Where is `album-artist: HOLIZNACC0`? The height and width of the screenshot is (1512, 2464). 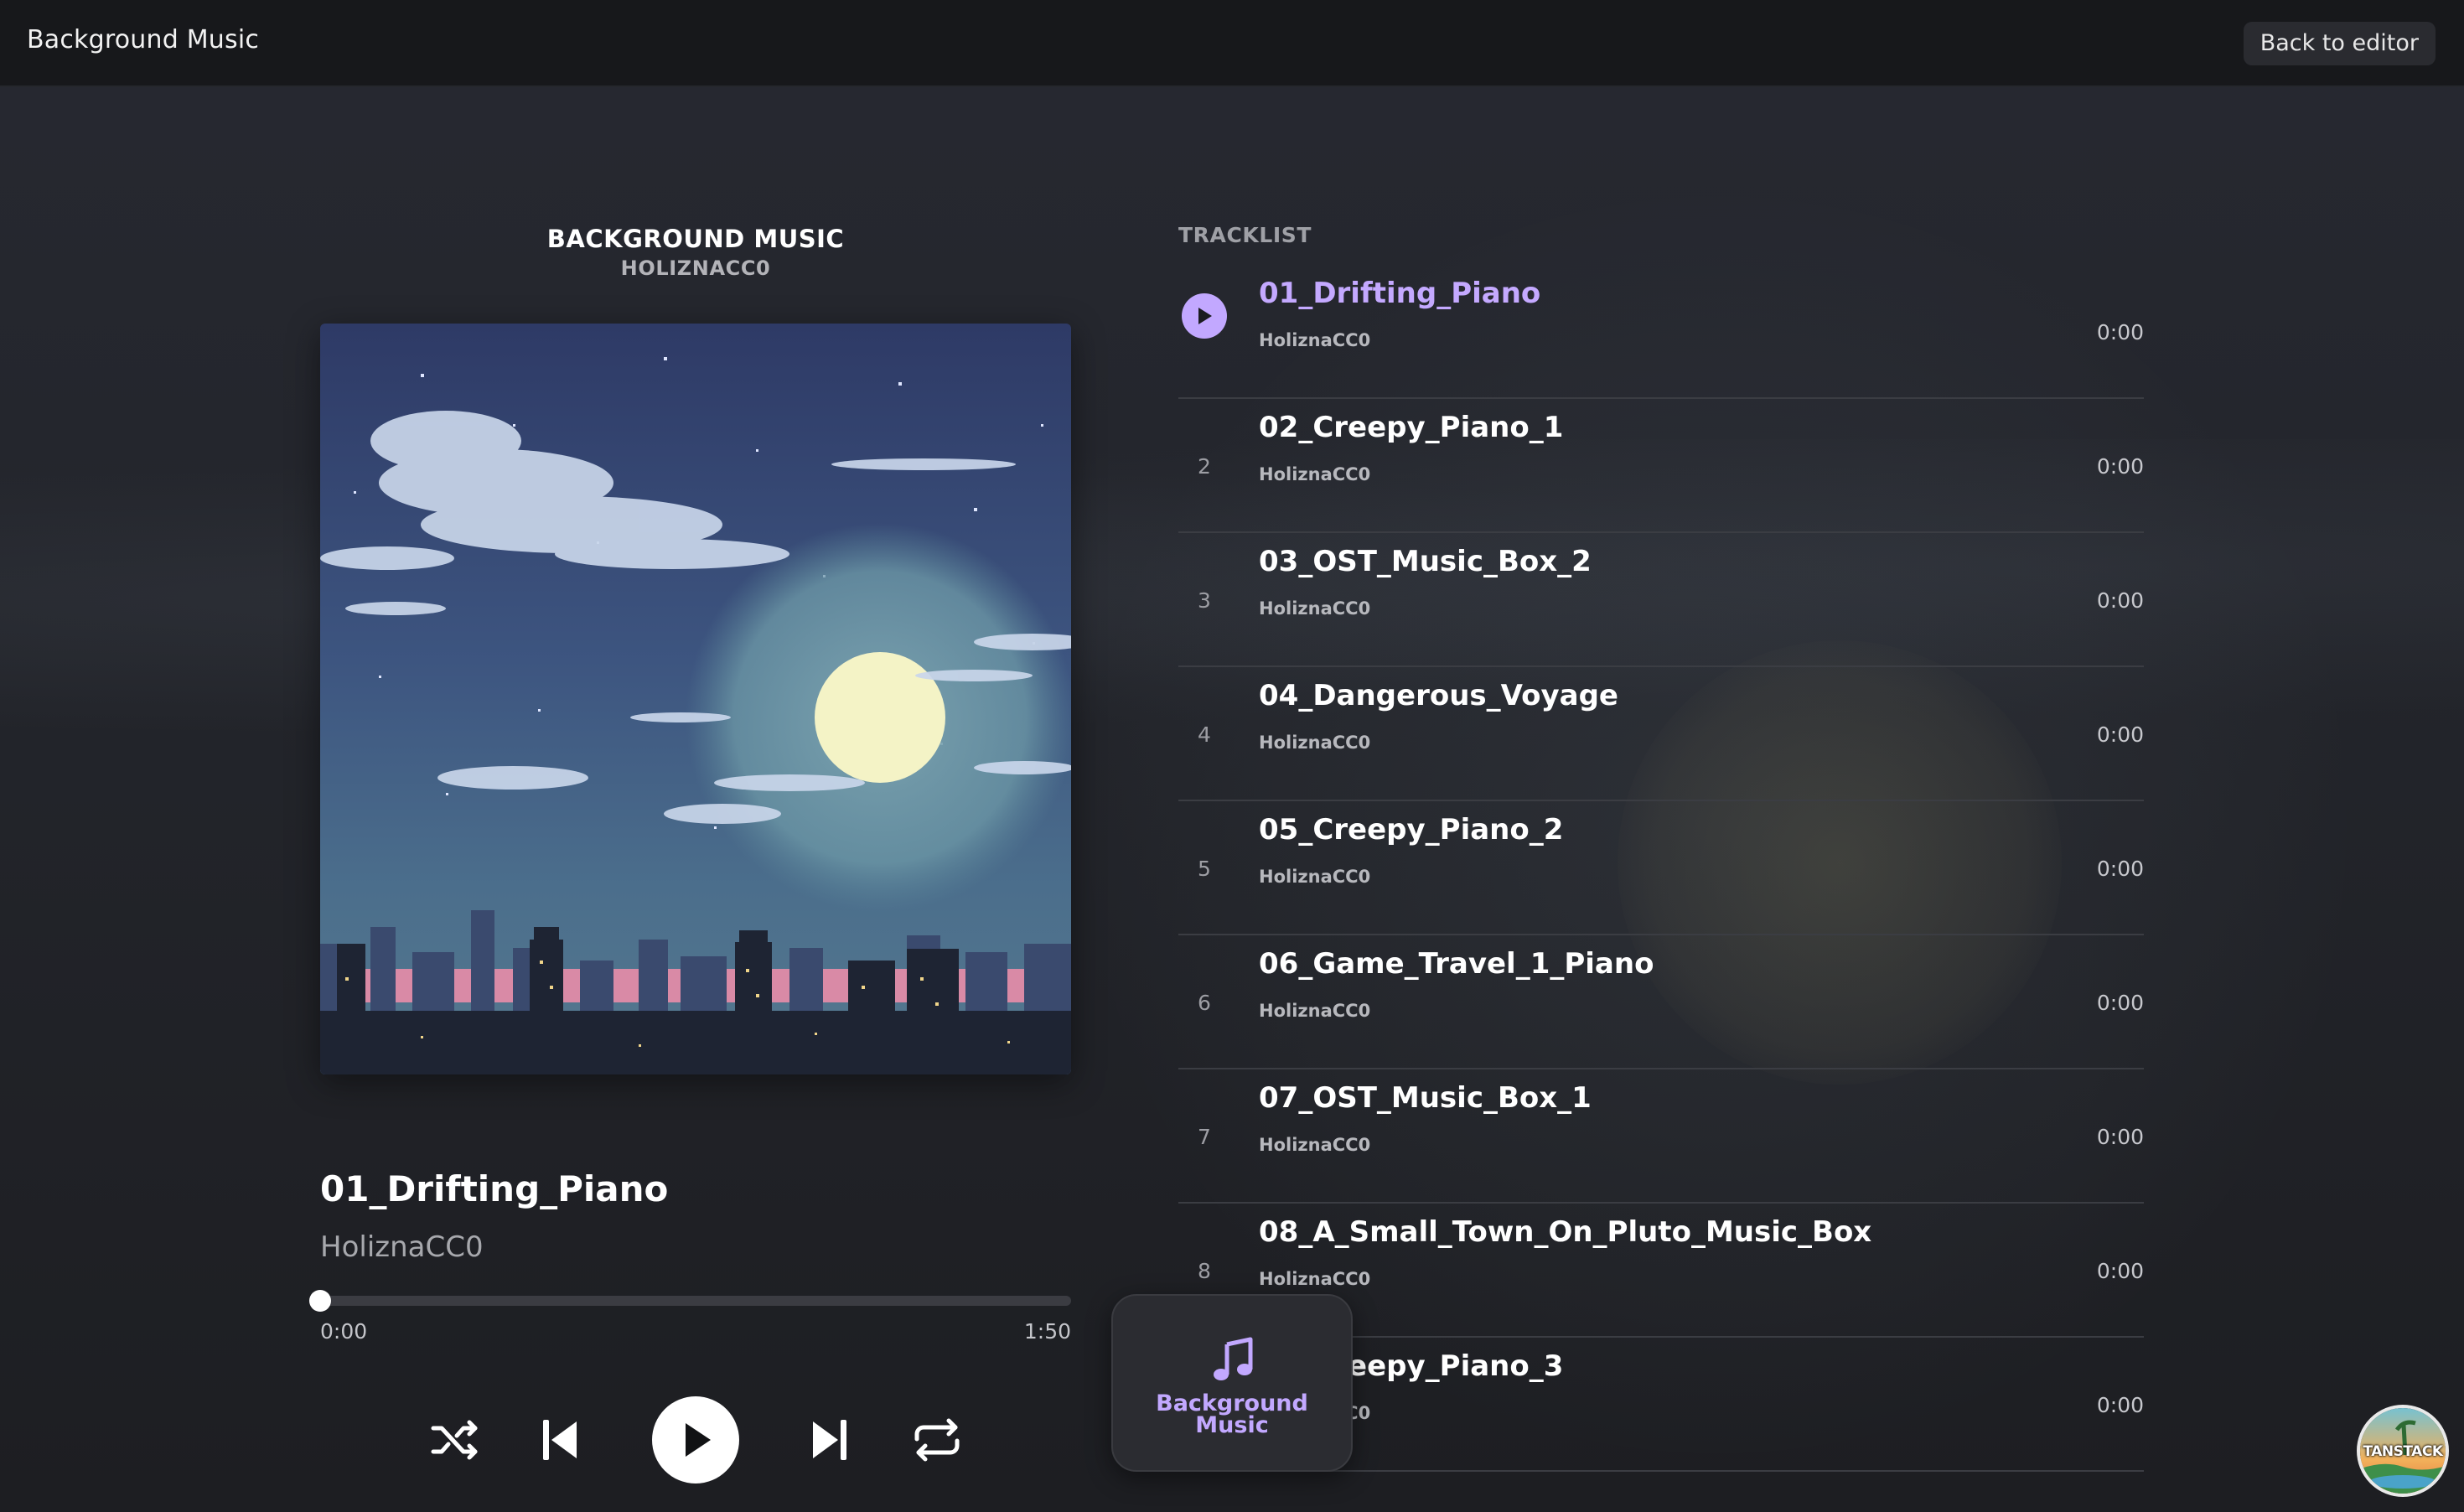
album-artist: HOLIZNACC0 is located at coordinates (695, 268).